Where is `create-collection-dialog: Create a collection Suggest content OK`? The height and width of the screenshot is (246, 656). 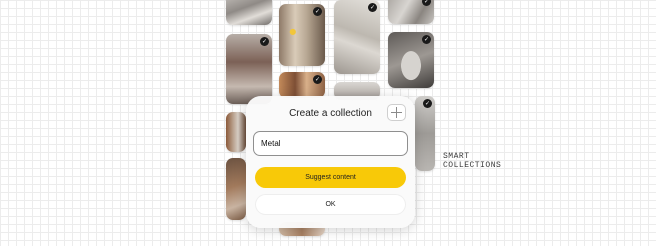
create-collection-dialog: Create a collection Suggest content OK is located at coordinates (330, 162).